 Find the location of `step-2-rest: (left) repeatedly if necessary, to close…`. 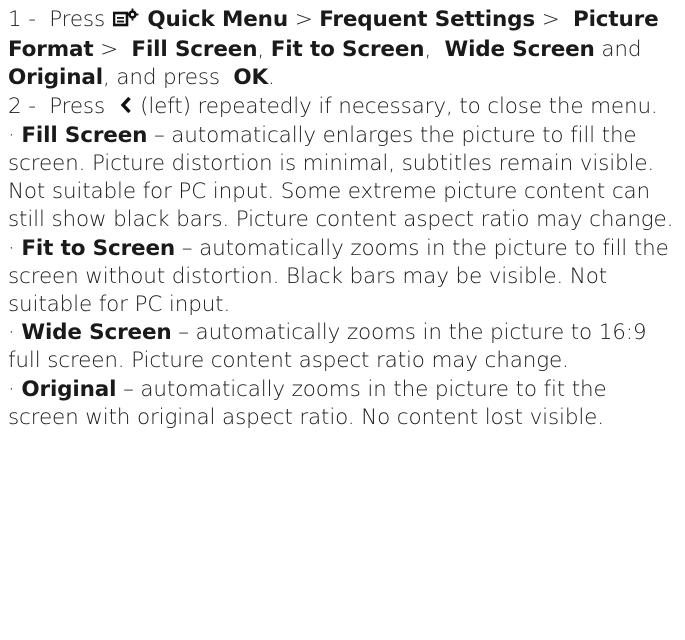

step-2-rest: (left) repeatedly if necessary, to close… is located at coordinates (399, 106).